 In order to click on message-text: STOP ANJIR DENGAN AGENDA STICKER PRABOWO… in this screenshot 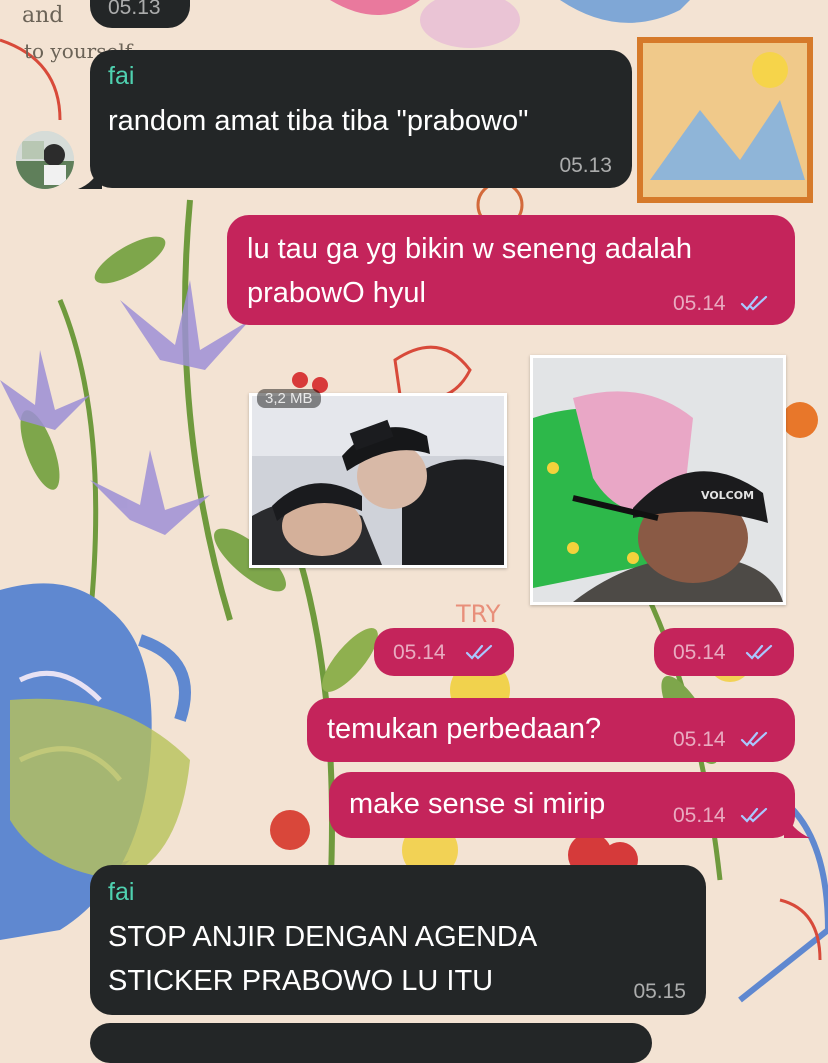, I will do `click(323, 959)`.